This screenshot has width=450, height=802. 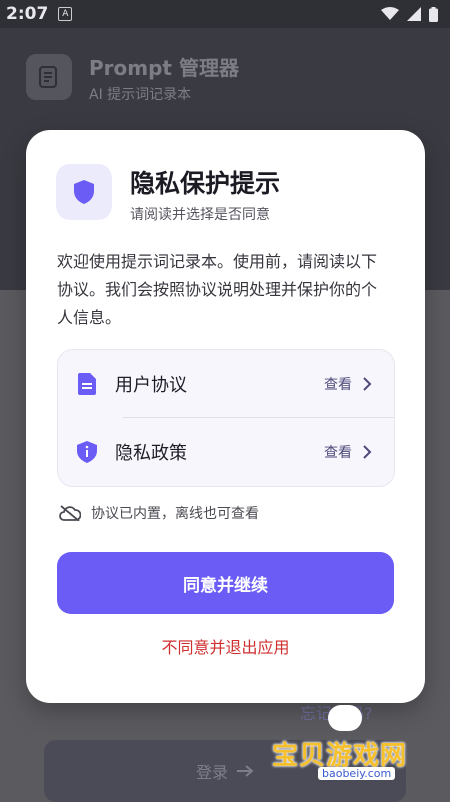 I want to click on wifi-icon, so click(x=390, y=13).